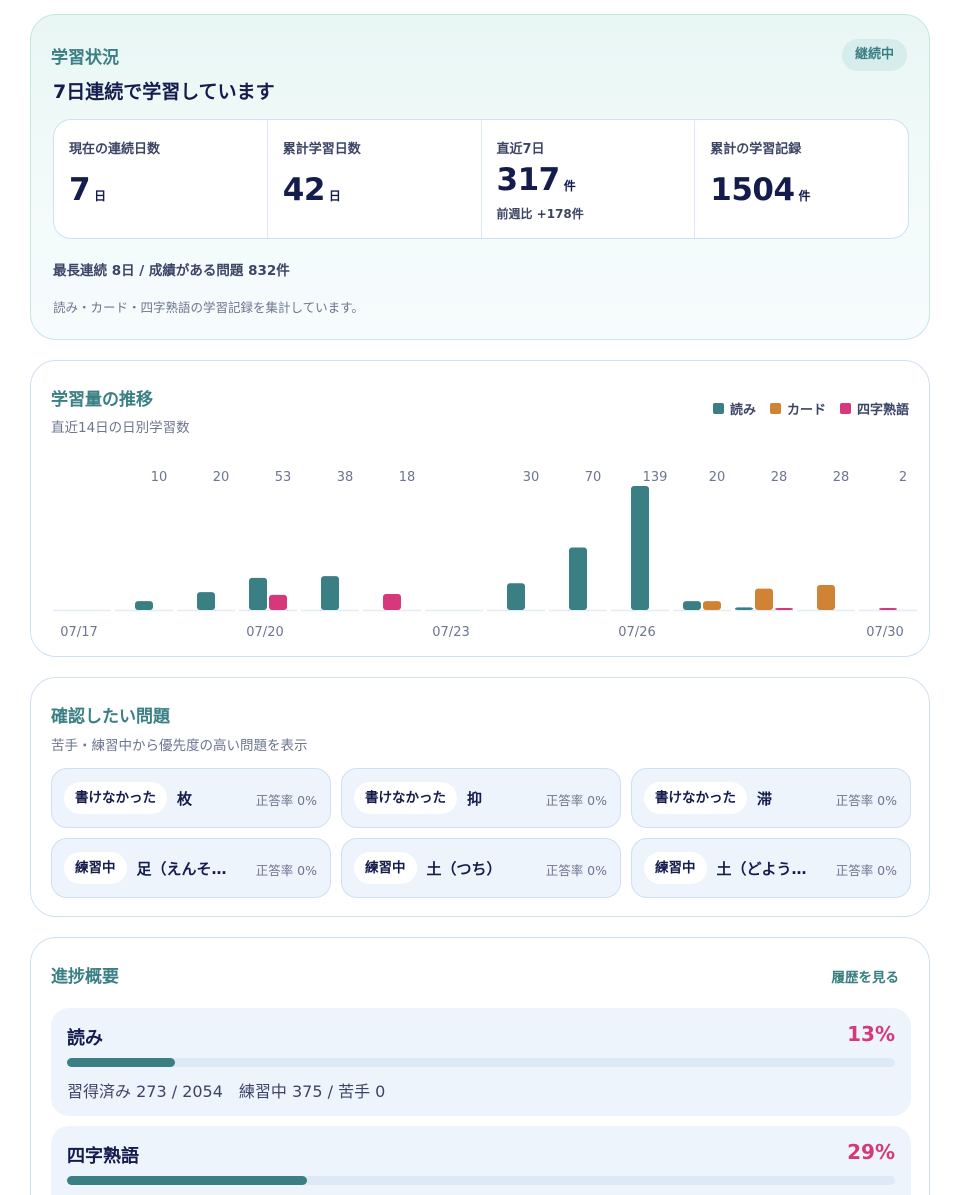 The height and width of the screenshot is (1195, 960). I want to click on stat-label: 直近7日, so click(520, 149).